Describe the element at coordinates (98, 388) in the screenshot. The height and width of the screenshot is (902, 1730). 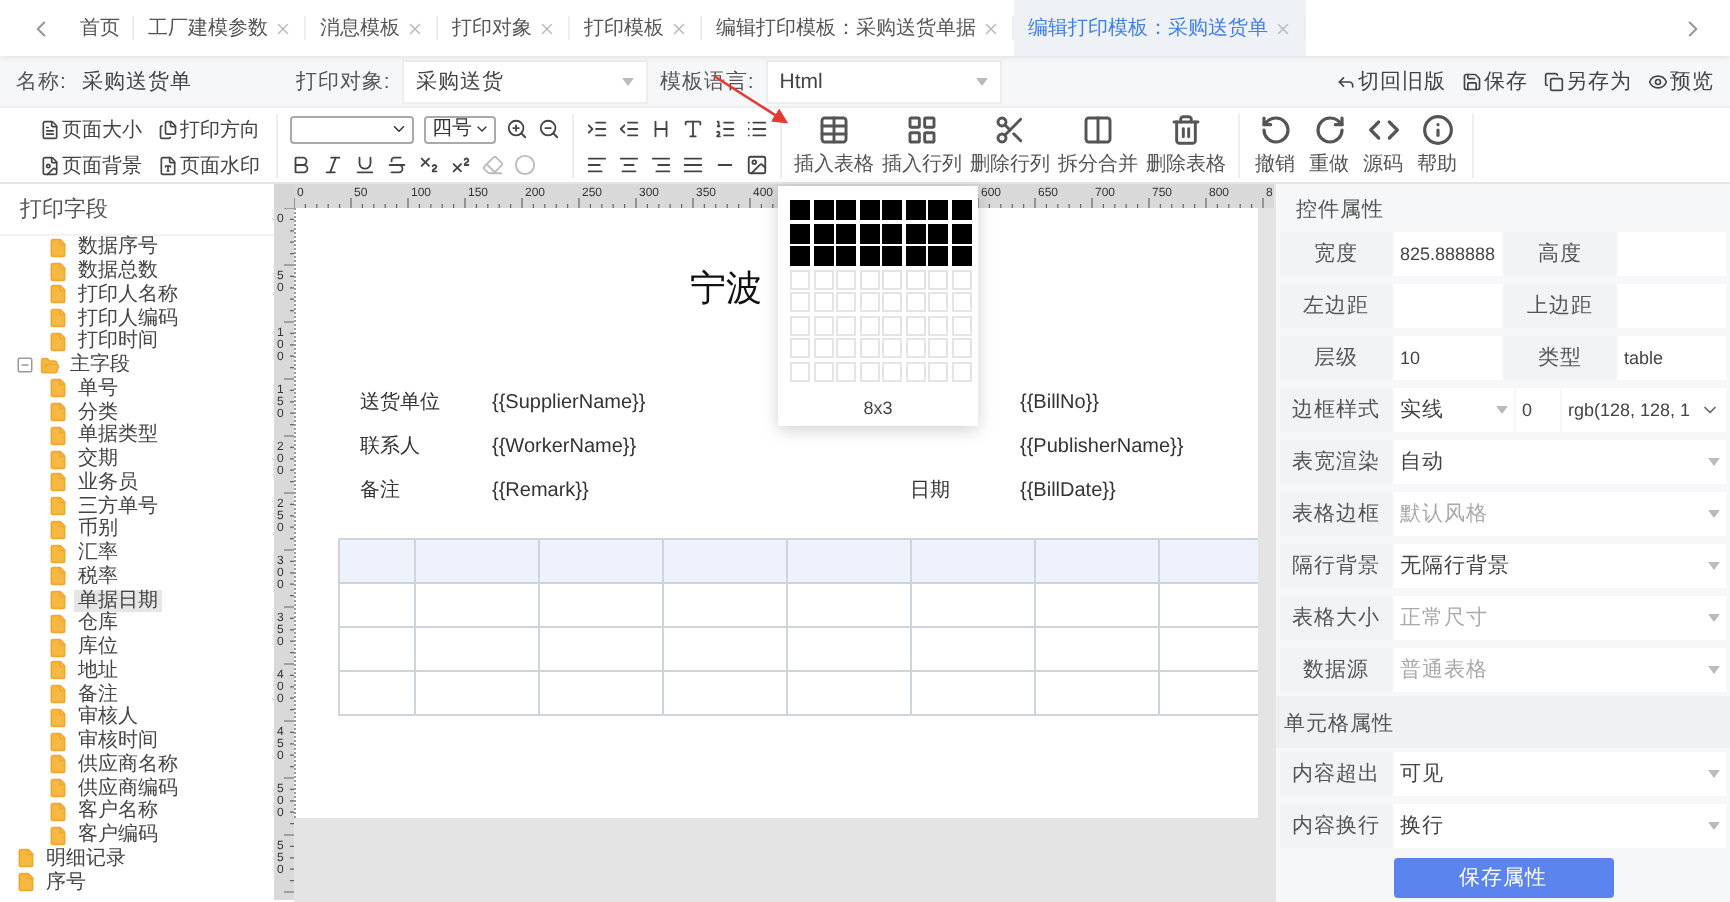
I see `tree-item: 单号` at that location.